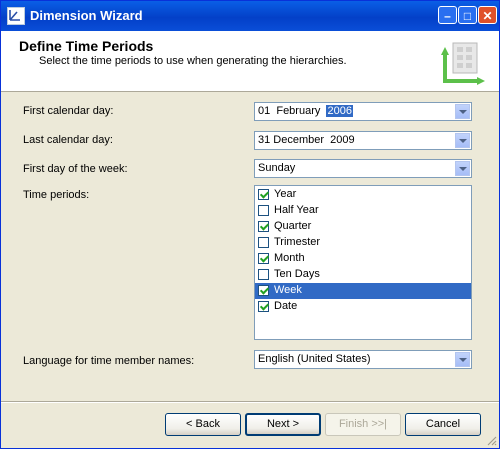  What do you see at coordinates (363, 307) in the screenshot?
I see `list-item: Date` at bounding box center [363, 307].